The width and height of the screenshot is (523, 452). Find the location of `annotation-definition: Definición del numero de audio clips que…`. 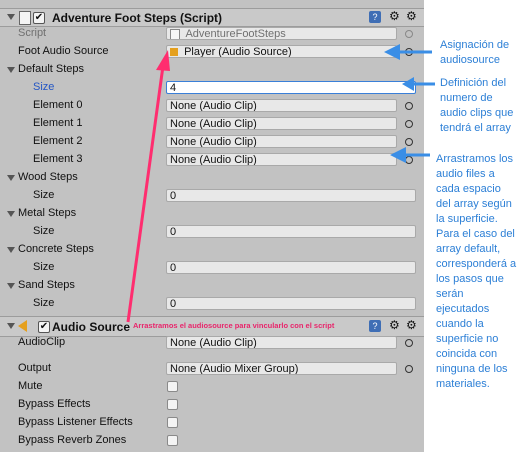

annotation-definition: Definición del numero de audio clips que… is located at coordinates (476, 106).